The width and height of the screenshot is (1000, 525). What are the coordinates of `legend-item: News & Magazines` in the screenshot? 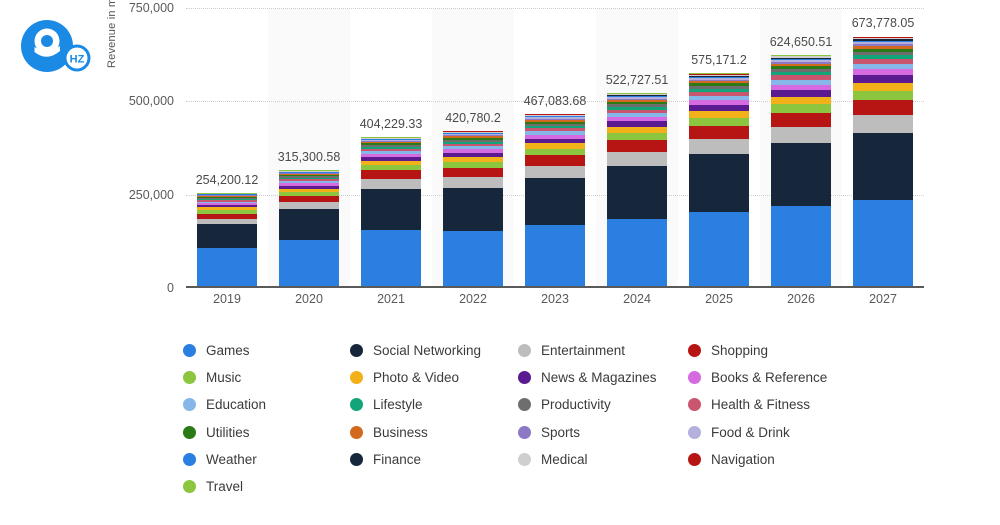 It's located at (603, 377).